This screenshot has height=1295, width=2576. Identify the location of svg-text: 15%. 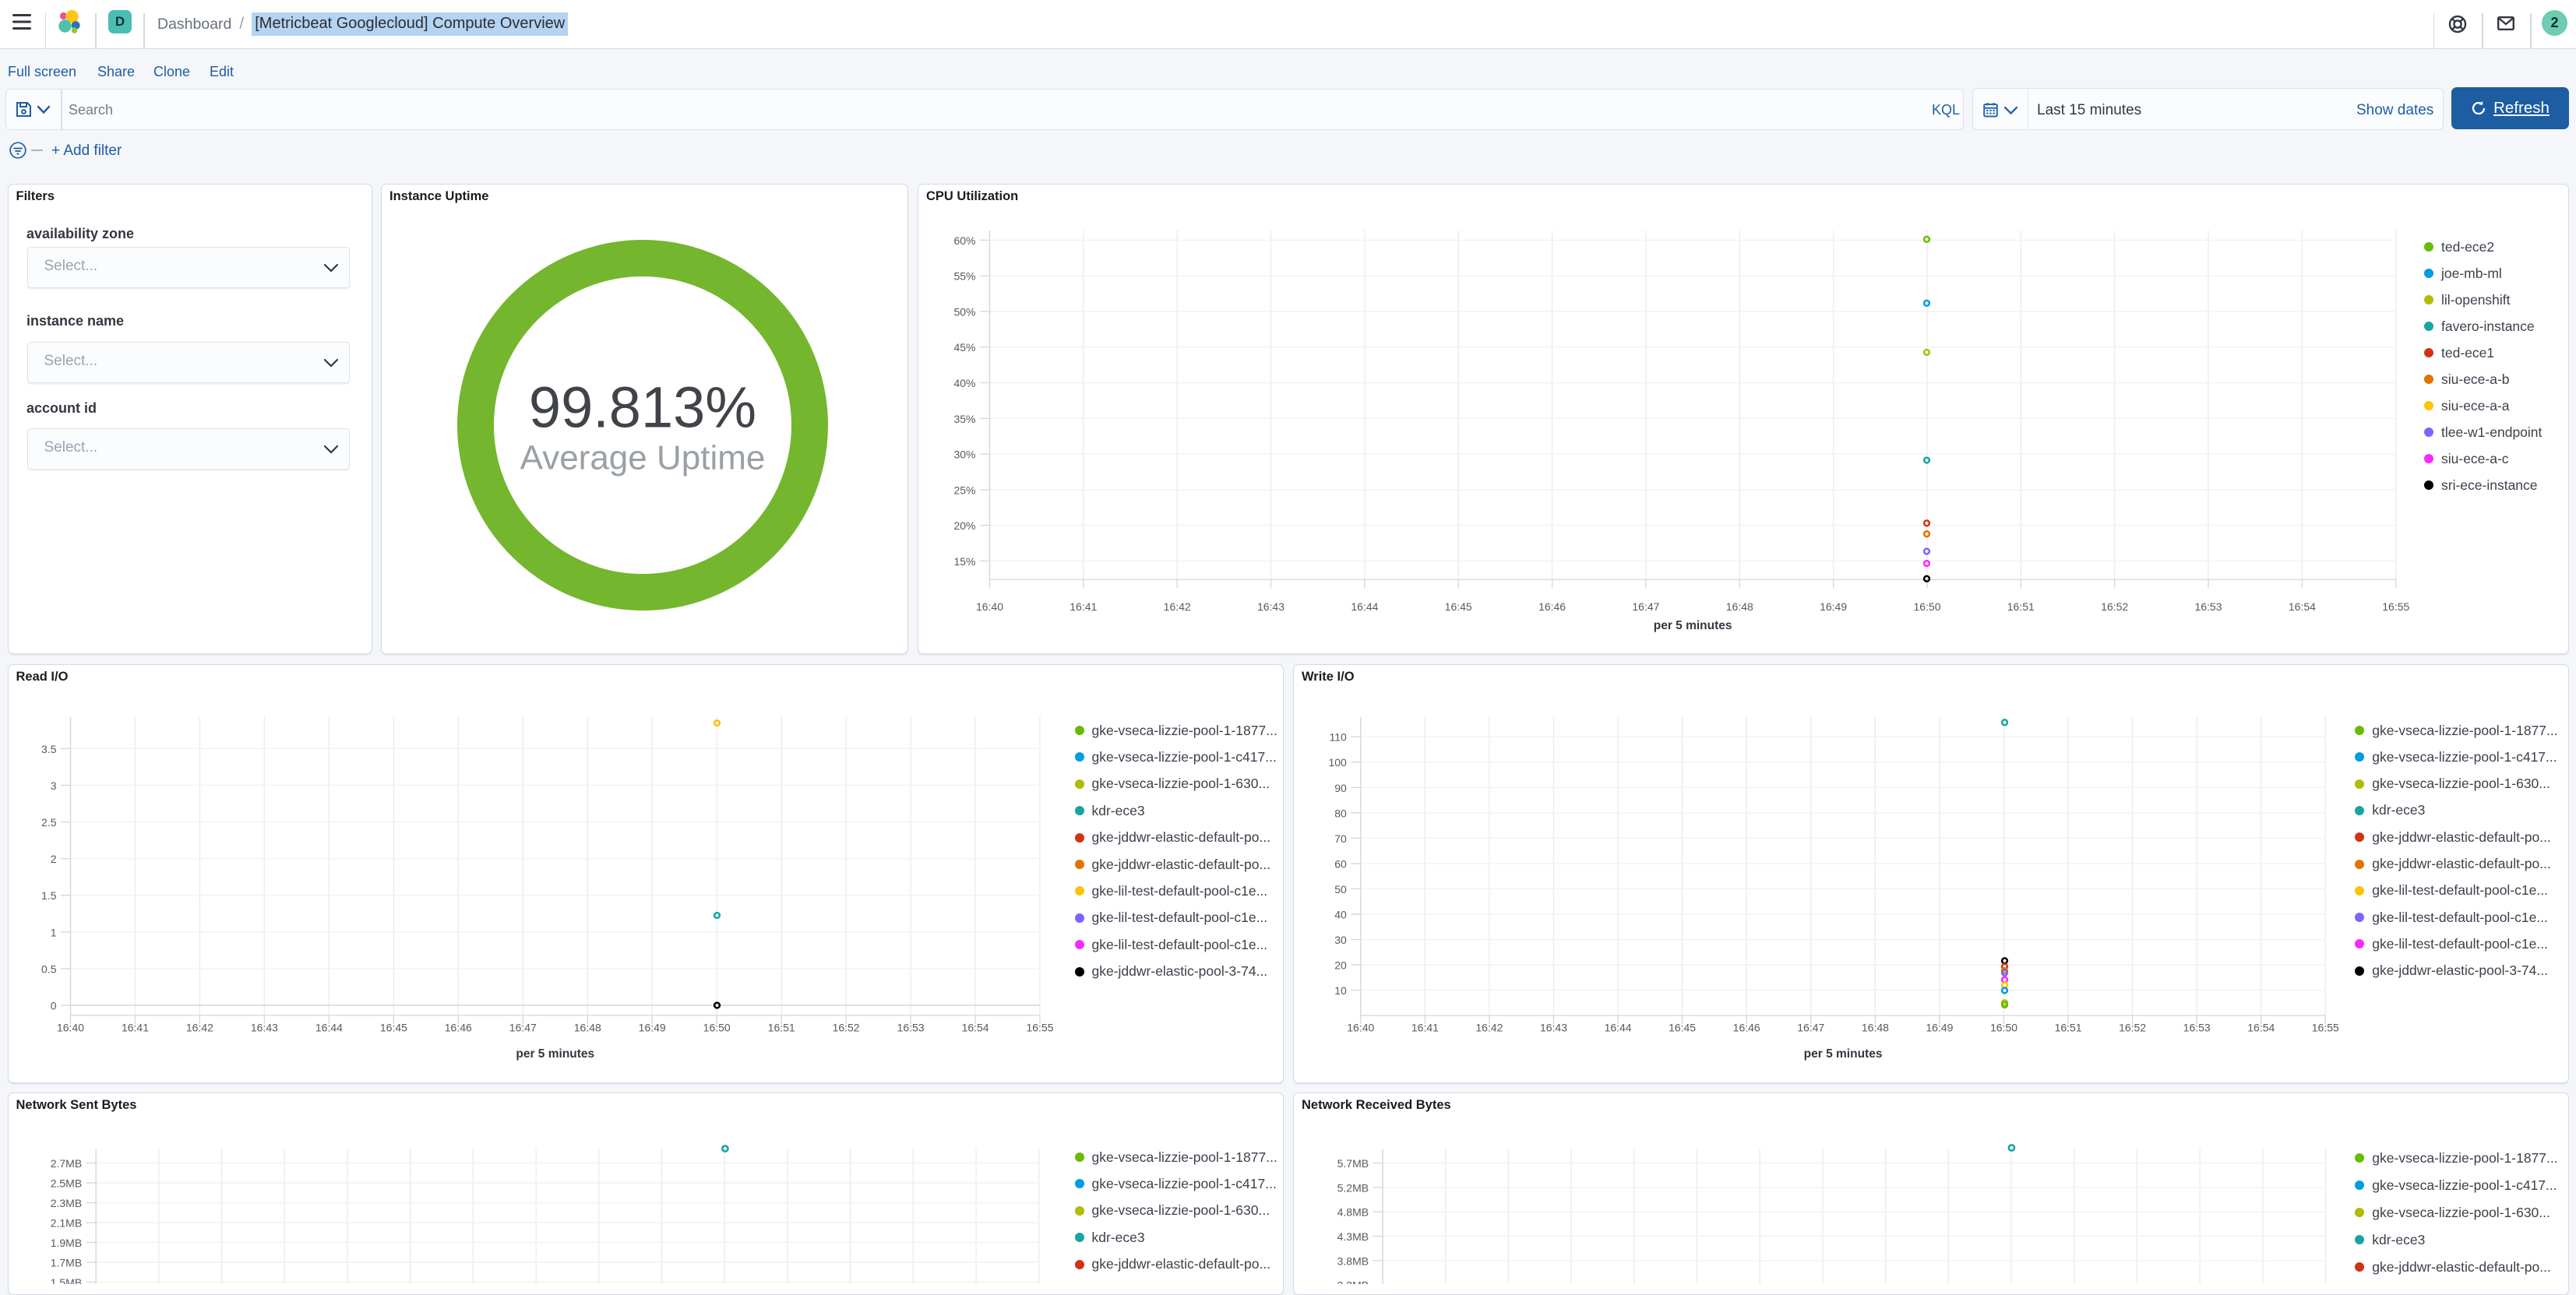
(964, 561).